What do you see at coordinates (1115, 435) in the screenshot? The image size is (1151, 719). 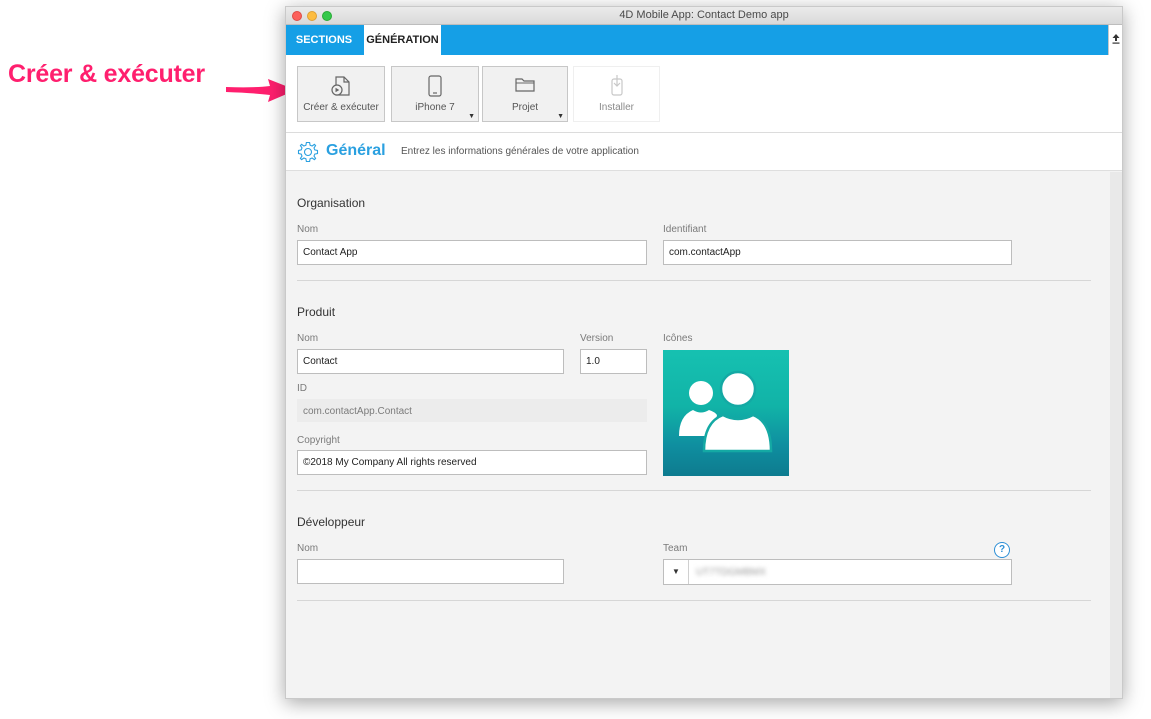 I see `scrollbar-track` at bounding box center [1115, 435].